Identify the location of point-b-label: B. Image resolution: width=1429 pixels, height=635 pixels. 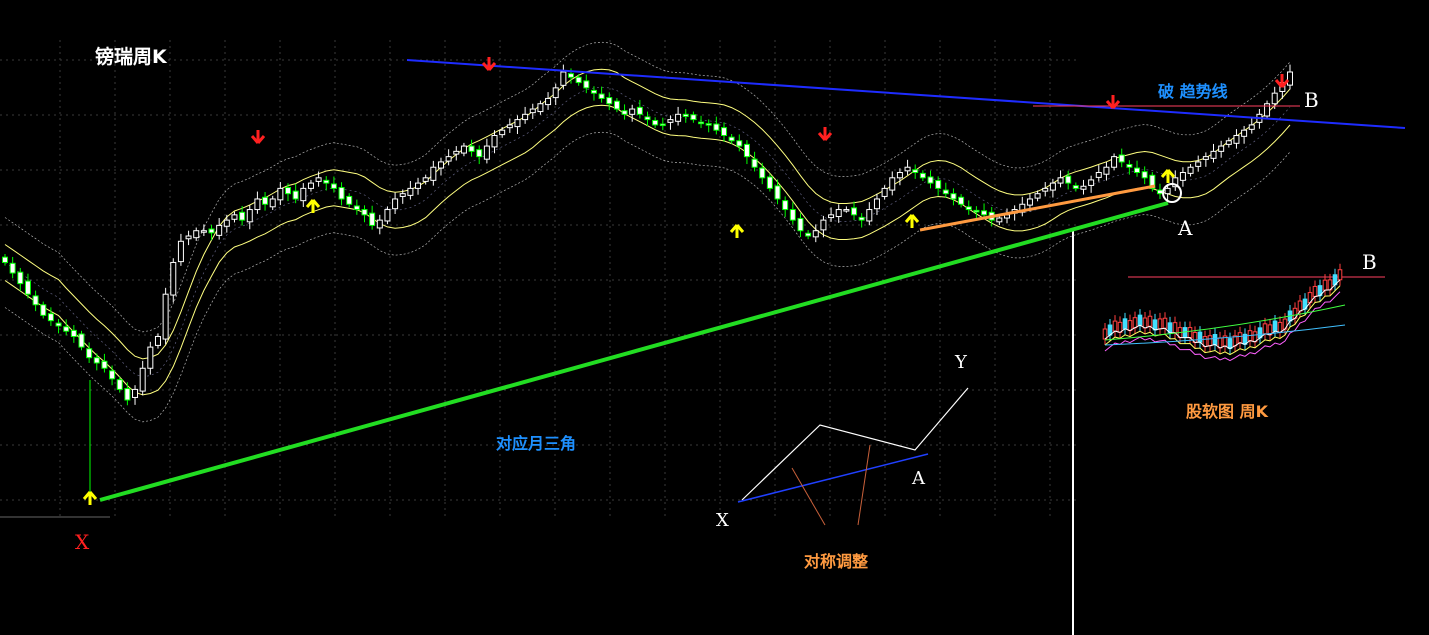
(1311, 100).